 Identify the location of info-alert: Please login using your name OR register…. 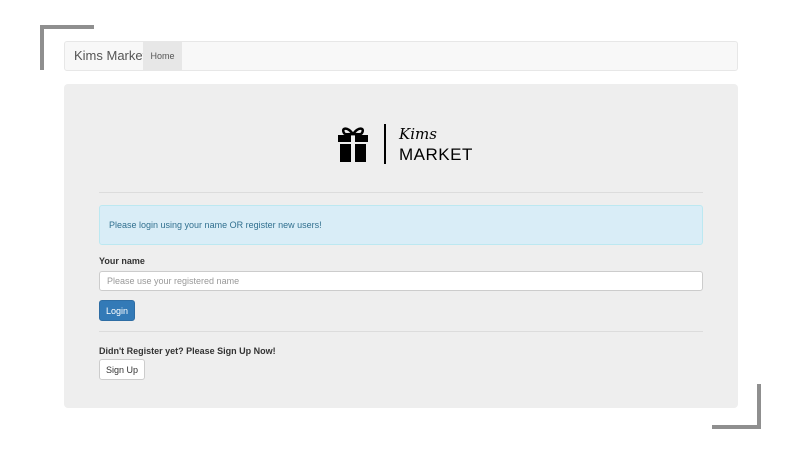
(401, 225).